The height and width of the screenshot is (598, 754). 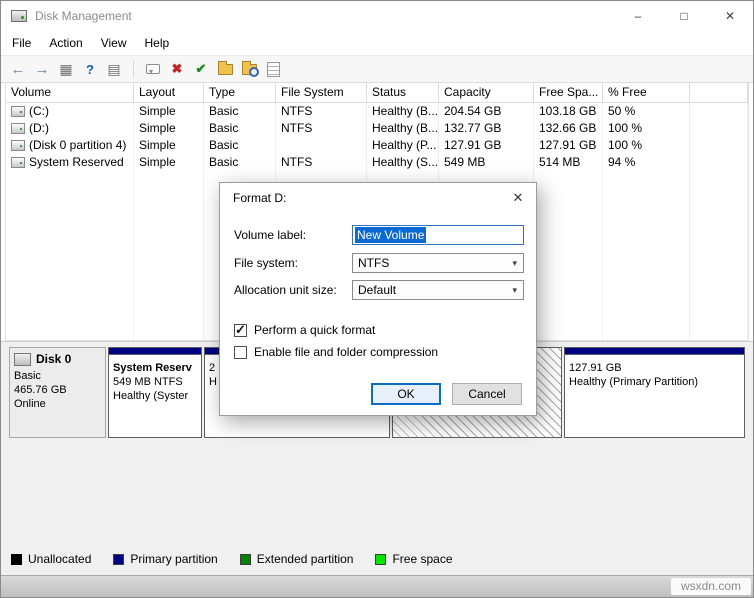 What do you see at coordinates (21, 43) in the screenshot?
I see `menu-file: File` at bounding box center [21, 43].